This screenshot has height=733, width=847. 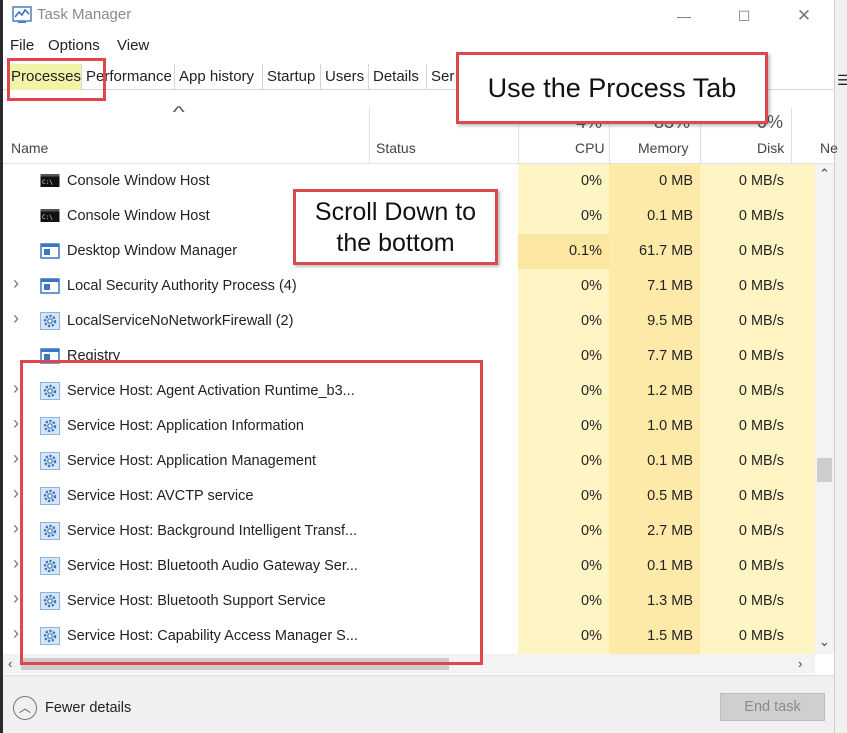 What do you see at coordinates (824, 642) in the screenshot?
I see `scroll-down-icon: ⌄` at bounding box center [824, 642].